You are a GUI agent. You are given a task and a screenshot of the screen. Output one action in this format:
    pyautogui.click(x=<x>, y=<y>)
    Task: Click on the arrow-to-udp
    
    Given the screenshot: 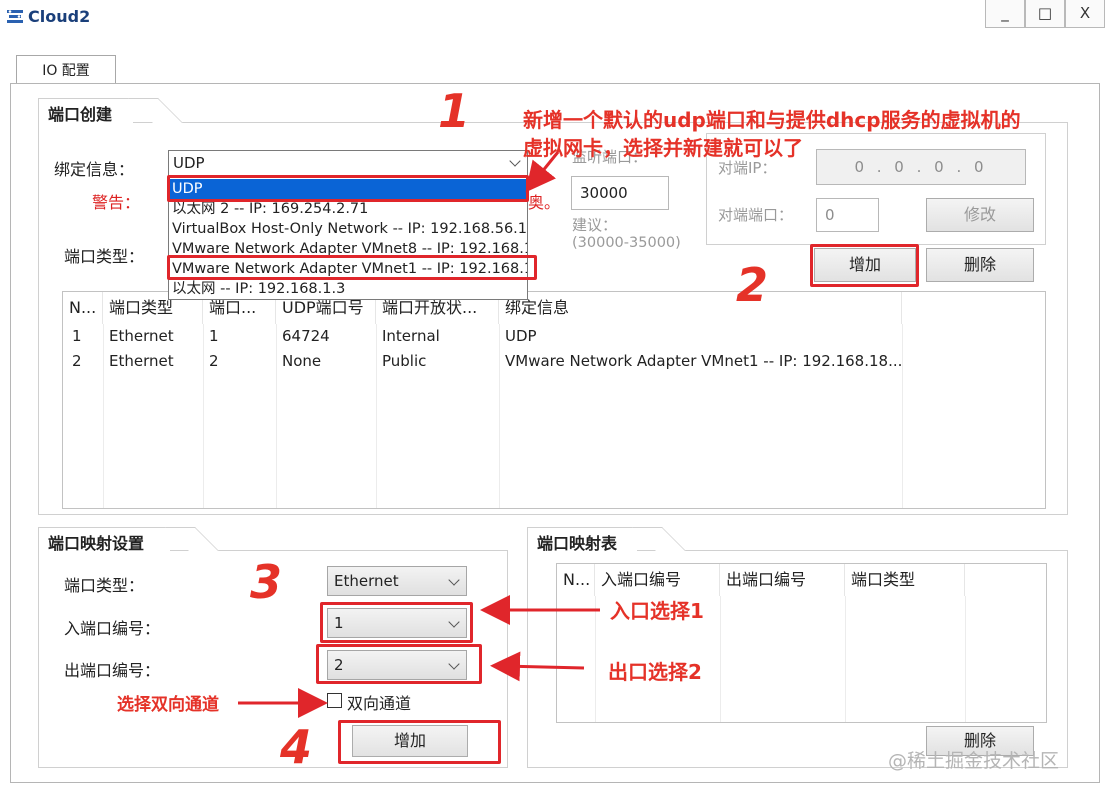 What is the action you would take?
    pyautogui.click(x=542, y=172)
    